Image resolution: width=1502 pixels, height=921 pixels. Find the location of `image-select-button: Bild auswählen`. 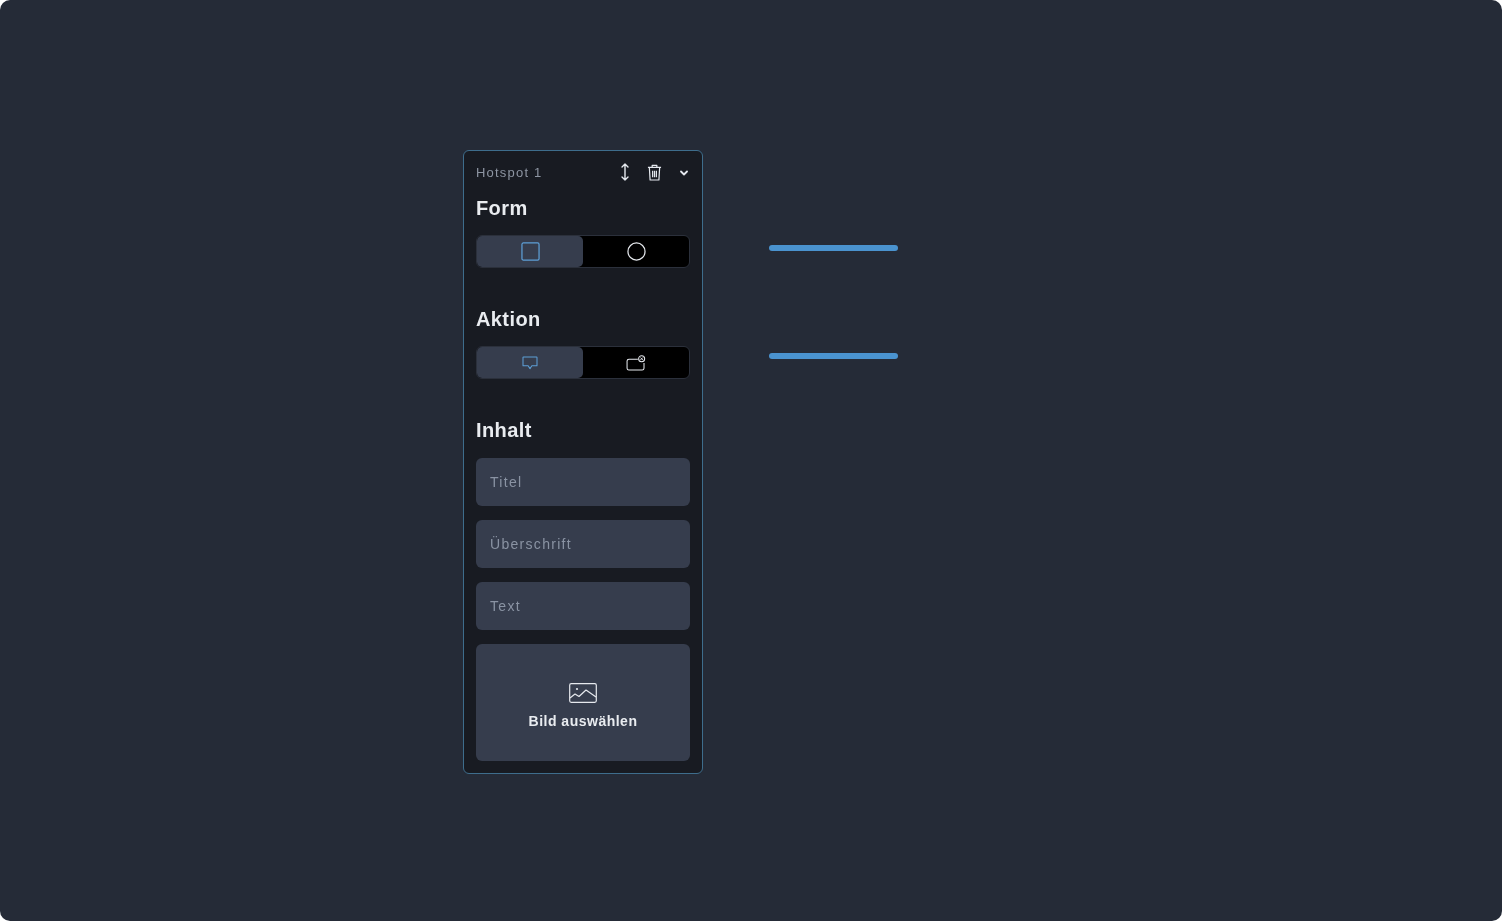

image-select-button: Bild auswählen is located at coordinates (583, 702).